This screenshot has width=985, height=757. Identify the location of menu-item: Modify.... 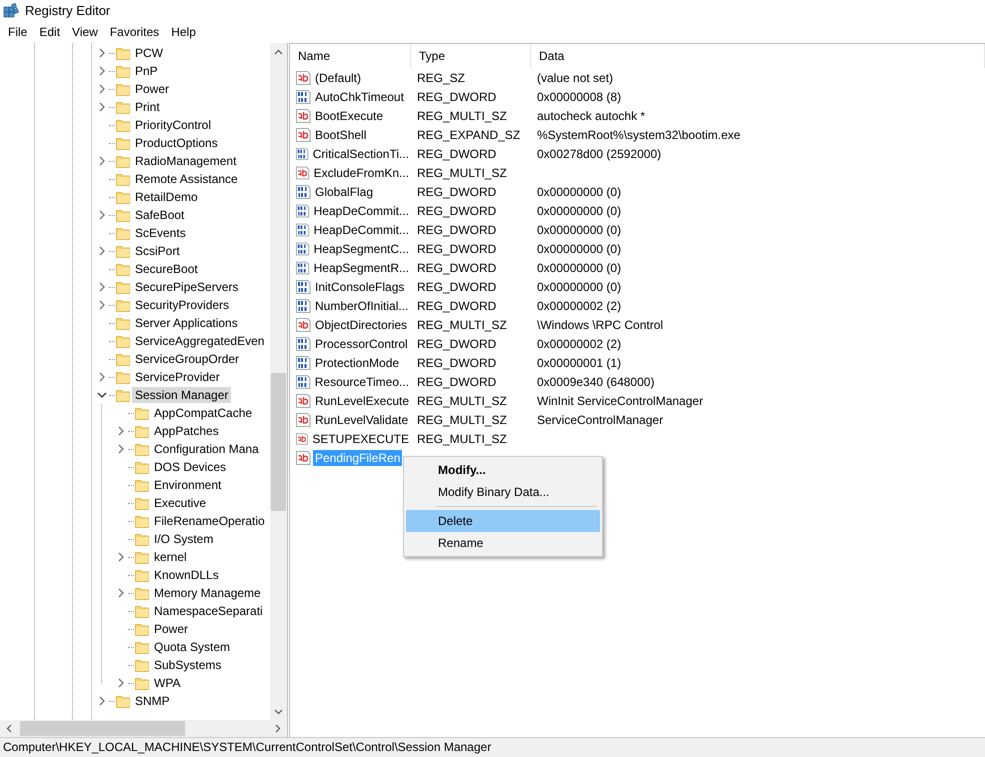
(503, 470).